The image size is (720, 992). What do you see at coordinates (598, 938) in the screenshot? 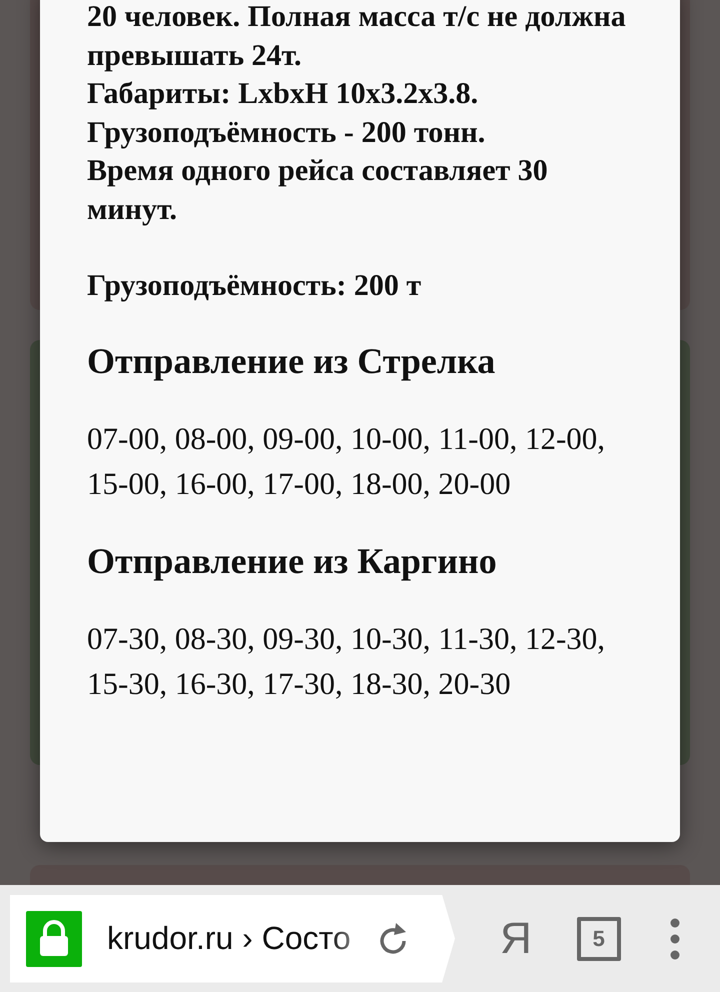
I see `tab-counter: 5` at bounding box center [598, 938].